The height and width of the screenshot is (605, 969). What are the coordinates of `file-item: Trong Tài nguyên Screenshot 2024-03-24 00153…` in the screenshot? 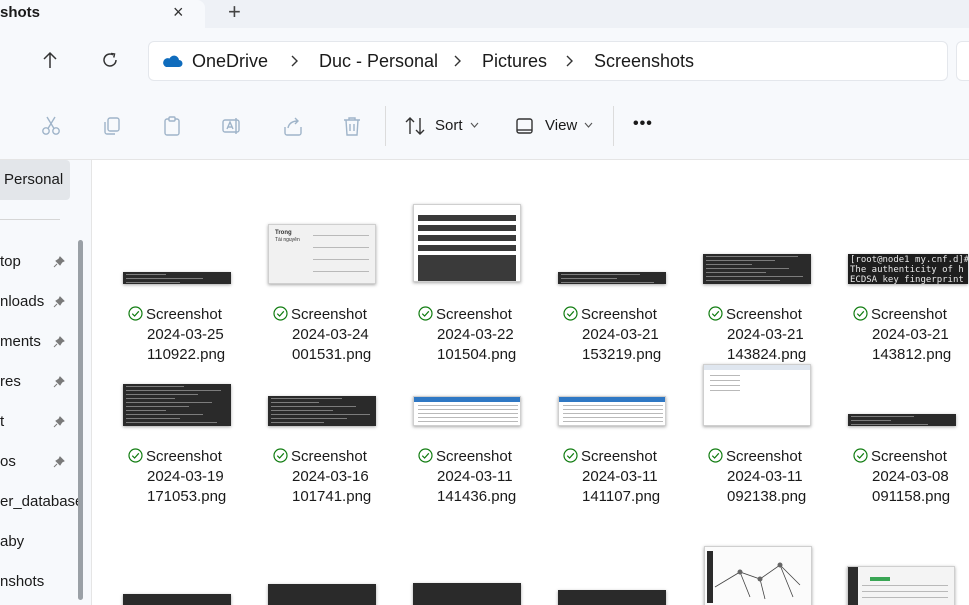 It's located at (333, 290).